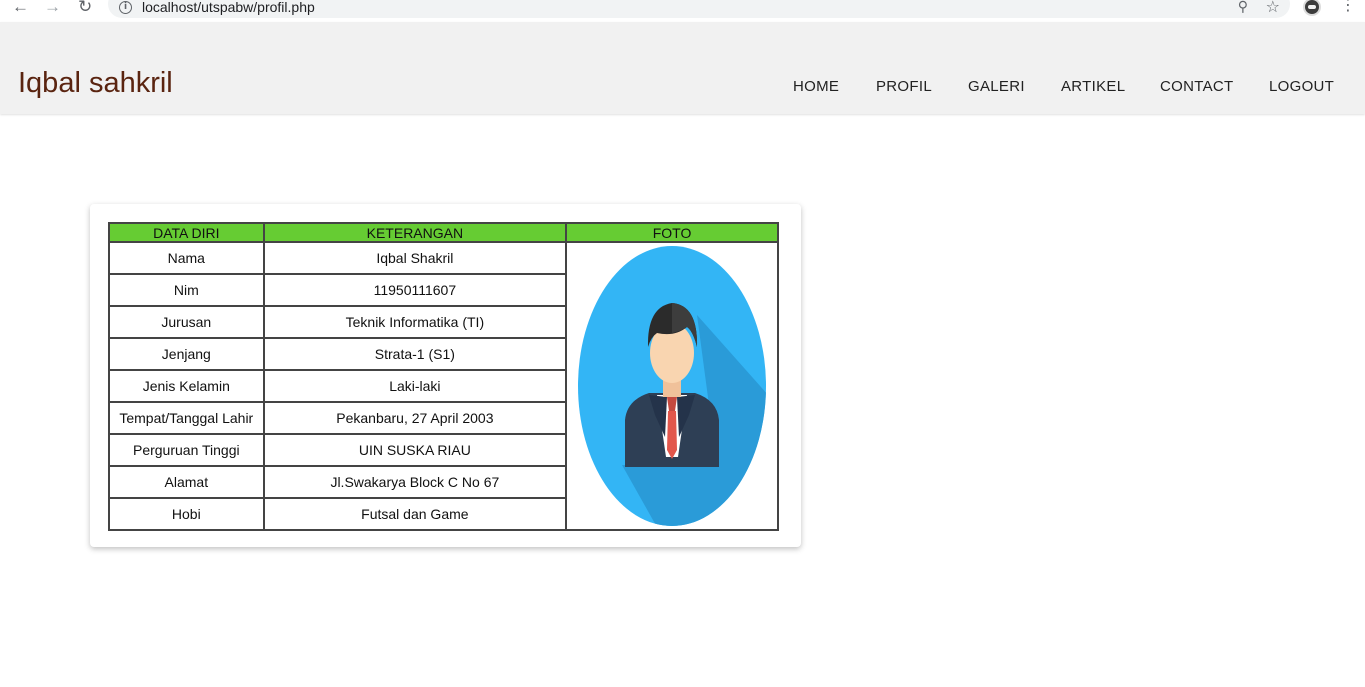 This screenshot has width=1365, height=687. I want to click on row-label: Hobi, so click(186, 514).